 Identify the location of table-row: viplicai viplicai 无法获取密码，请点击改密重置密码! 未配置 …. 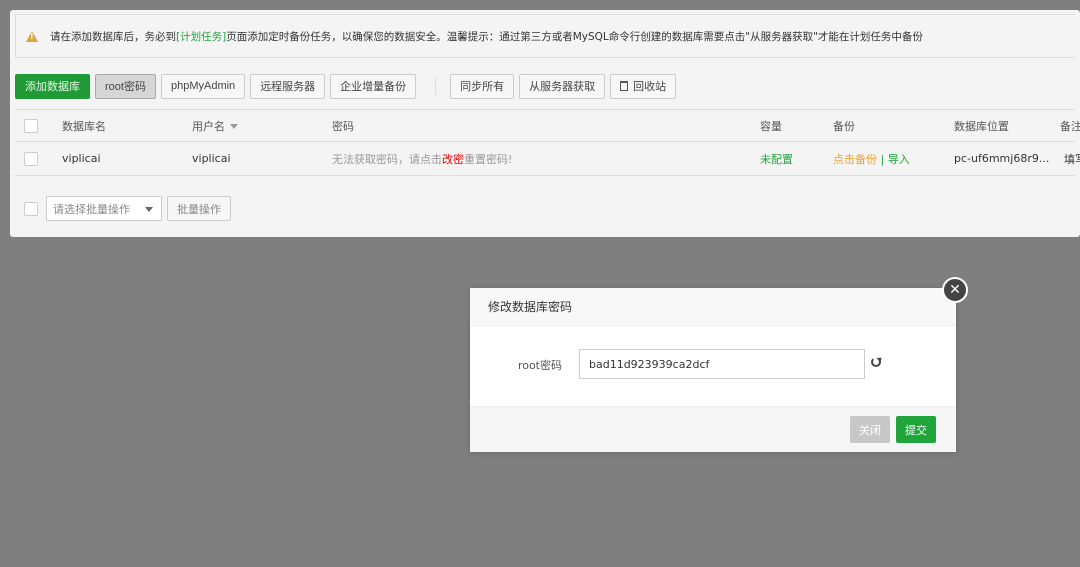
(547, 158).